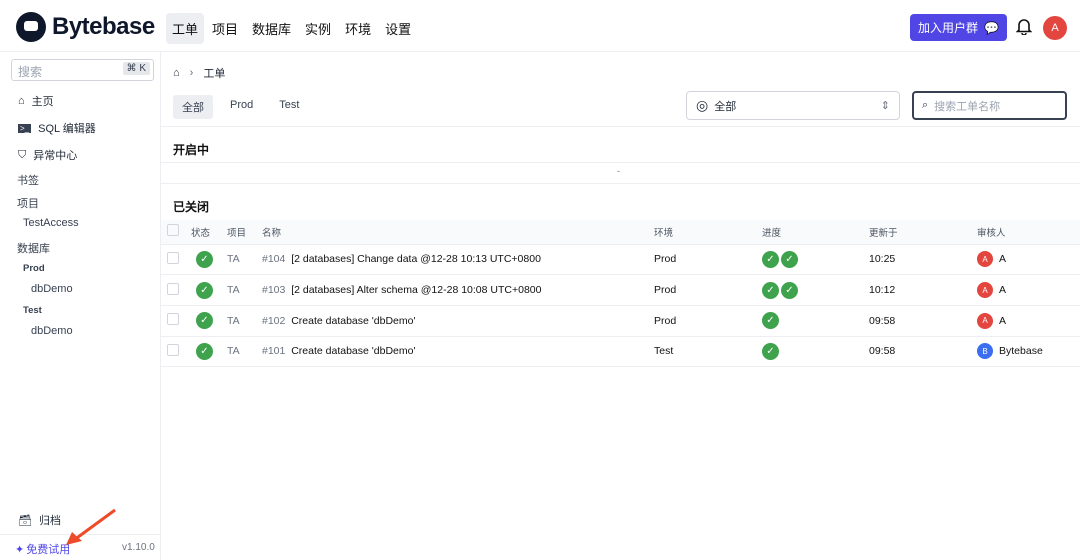 The image size is (1080, 560). I want to click on sidebar-item-sql-editor: >_ SQL 编辑器, so click(57, 128).